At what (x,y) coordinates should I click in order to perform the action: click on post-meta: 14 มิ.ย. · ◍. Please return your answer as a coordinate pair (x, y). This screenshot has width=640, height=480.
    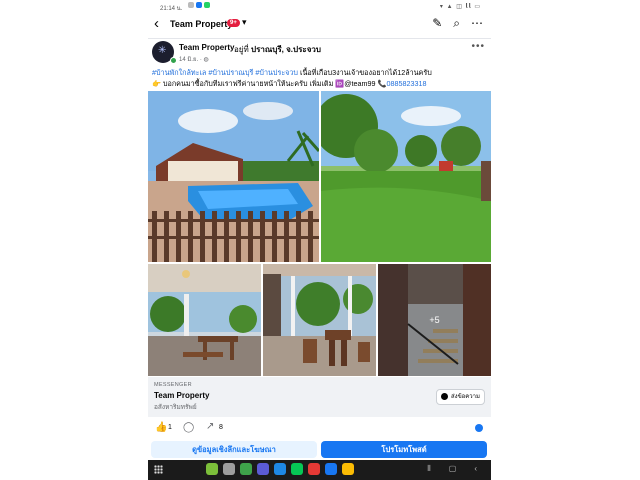
    Looking at the image, I should click on (194, 60).